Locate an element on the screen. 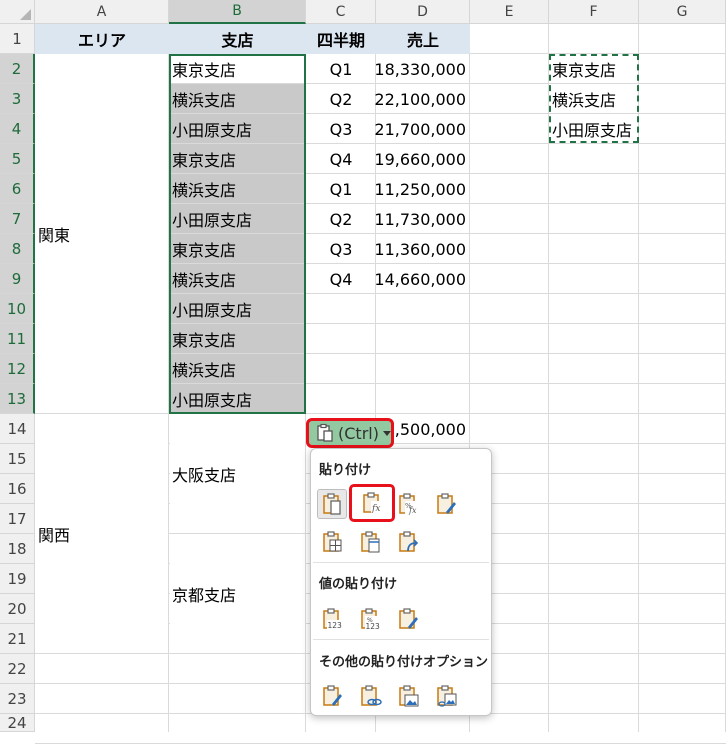  paste-values-source-formatting-icon is located at coordinates (408, 619).